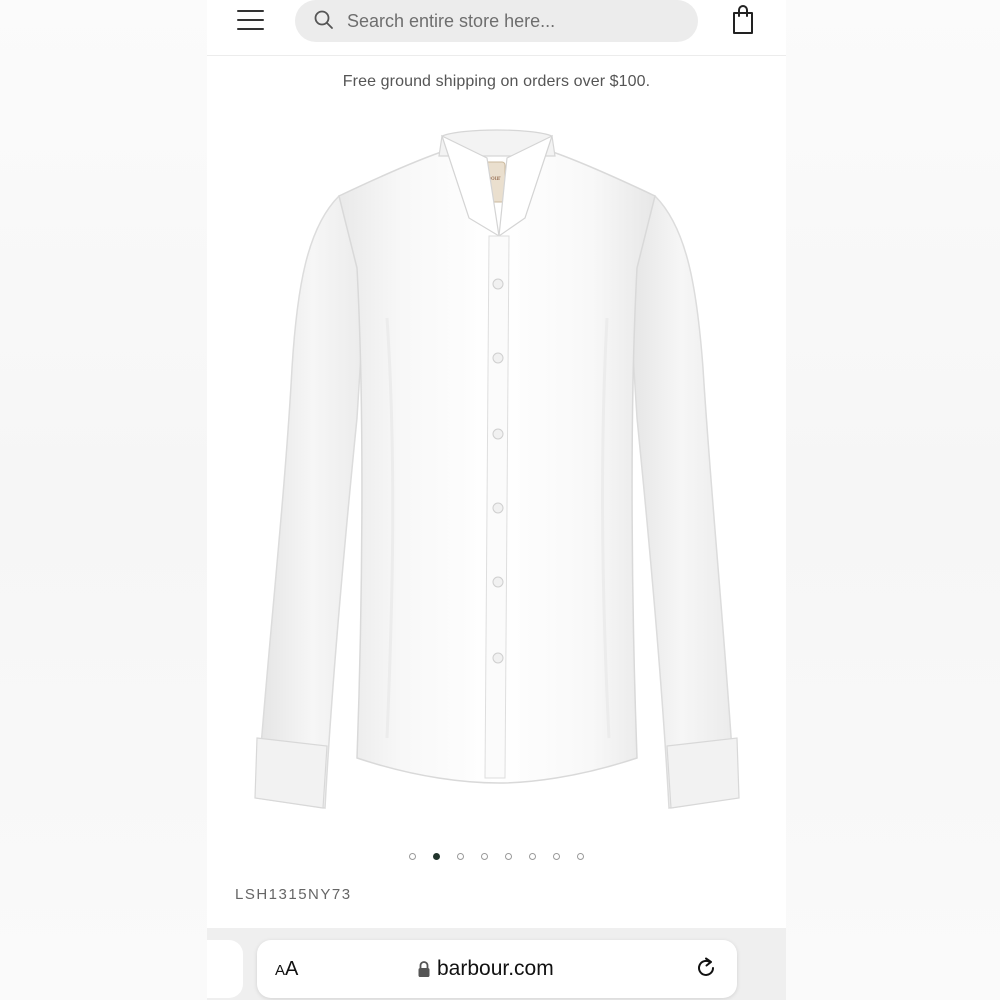 This screenshot has width=1000, height=1000. I want to click on menu-button, so click(251, 21).